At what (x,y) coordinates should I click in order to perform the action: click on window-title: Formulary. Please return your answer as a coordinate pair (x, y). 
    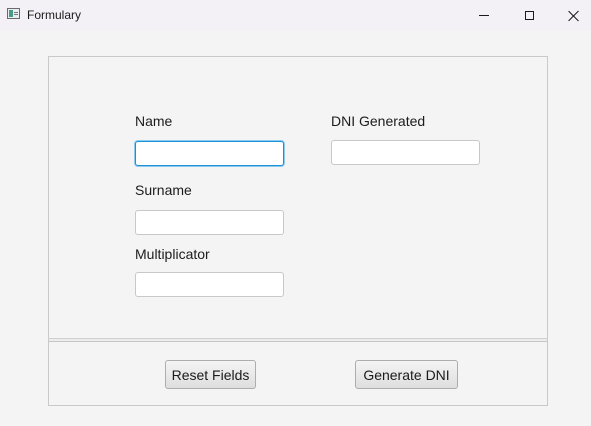
    Looking at the image, I should click on (54, 15).